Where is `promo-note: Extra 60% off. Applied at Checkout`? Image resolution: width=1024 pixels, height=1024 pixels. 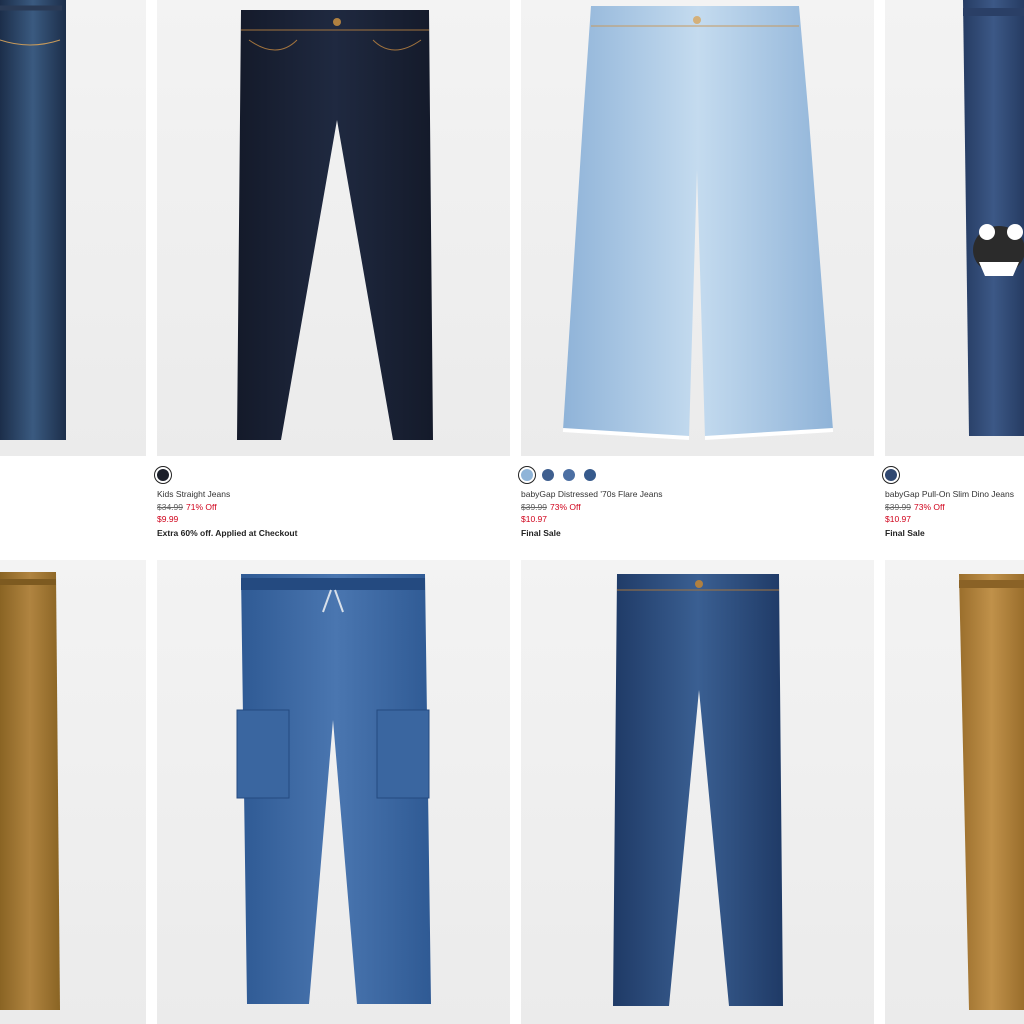
promo-note: Extra 60% off. Applied at Checkout is located at coordinates (227, 533).